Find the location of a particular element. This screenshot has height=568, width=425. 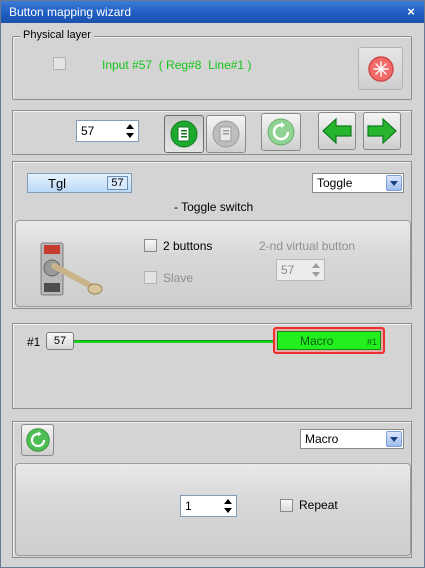

mode-description: - Toggle switch is located at coordinates (214, 207).